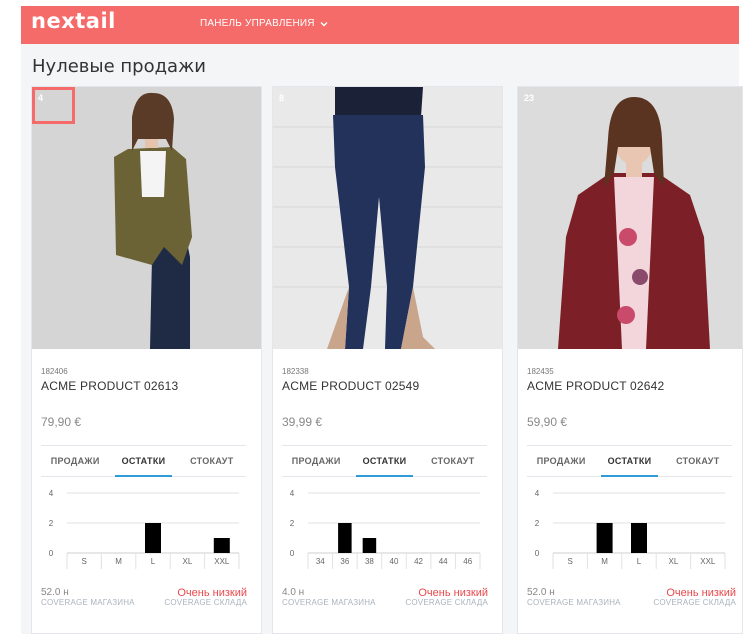 This screenshot has height=634, width=743. Describe the element at coordinates (595, 386) in the screenshot. I see `product-name: ACME PRODUCT 02642` at that location.